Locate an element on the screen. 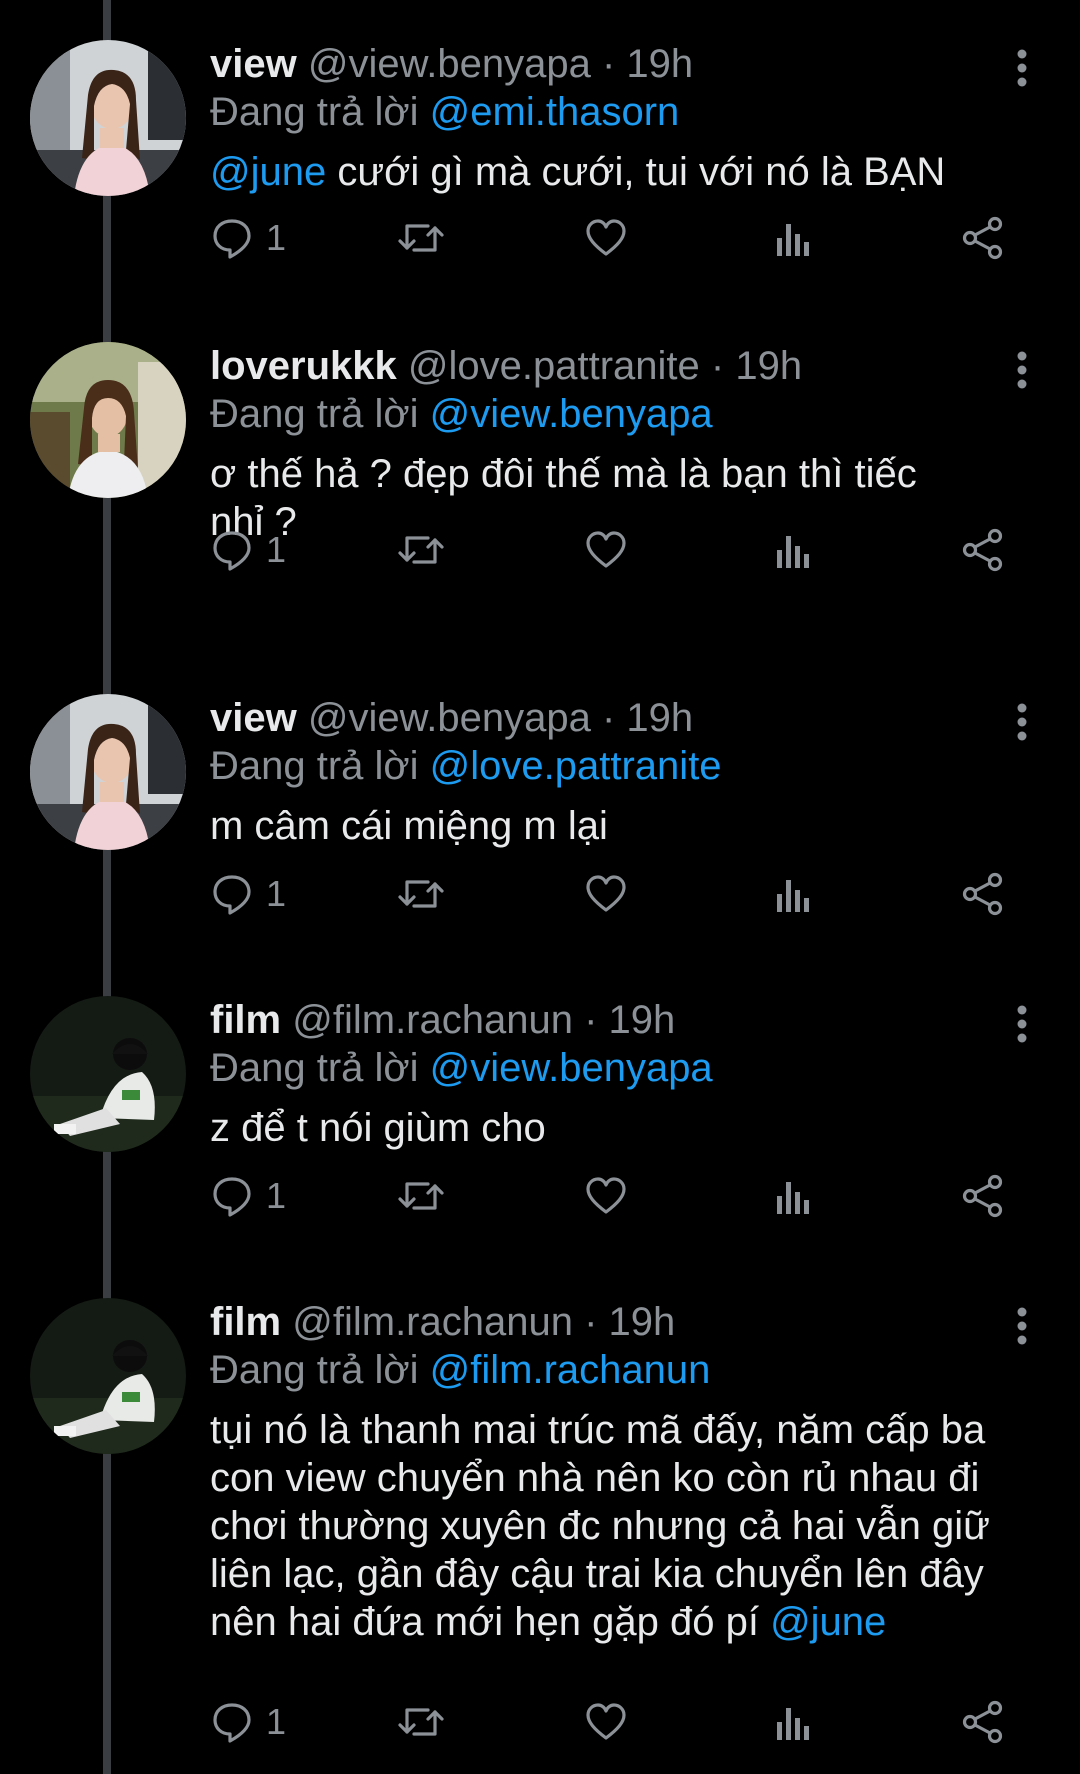  tweet-text-content: nên hai đứa mới hẹn gặp đó pí is located at coordinates (490, 1622).